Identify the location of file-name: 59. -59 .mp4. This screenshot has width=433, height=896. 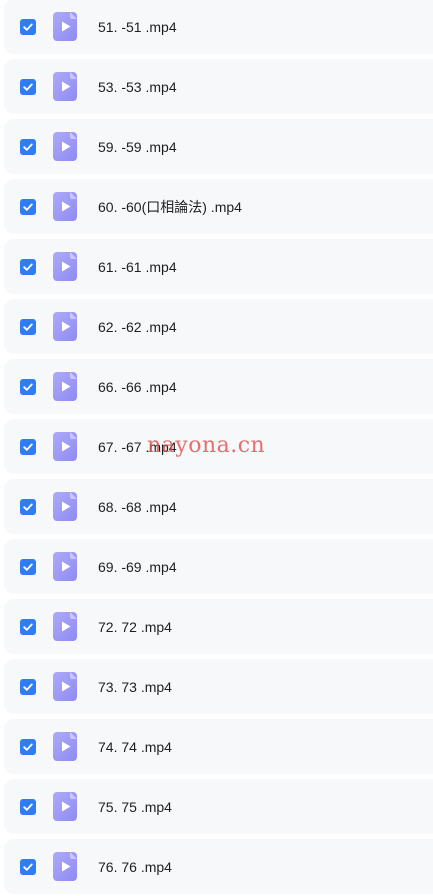
(137, 146).